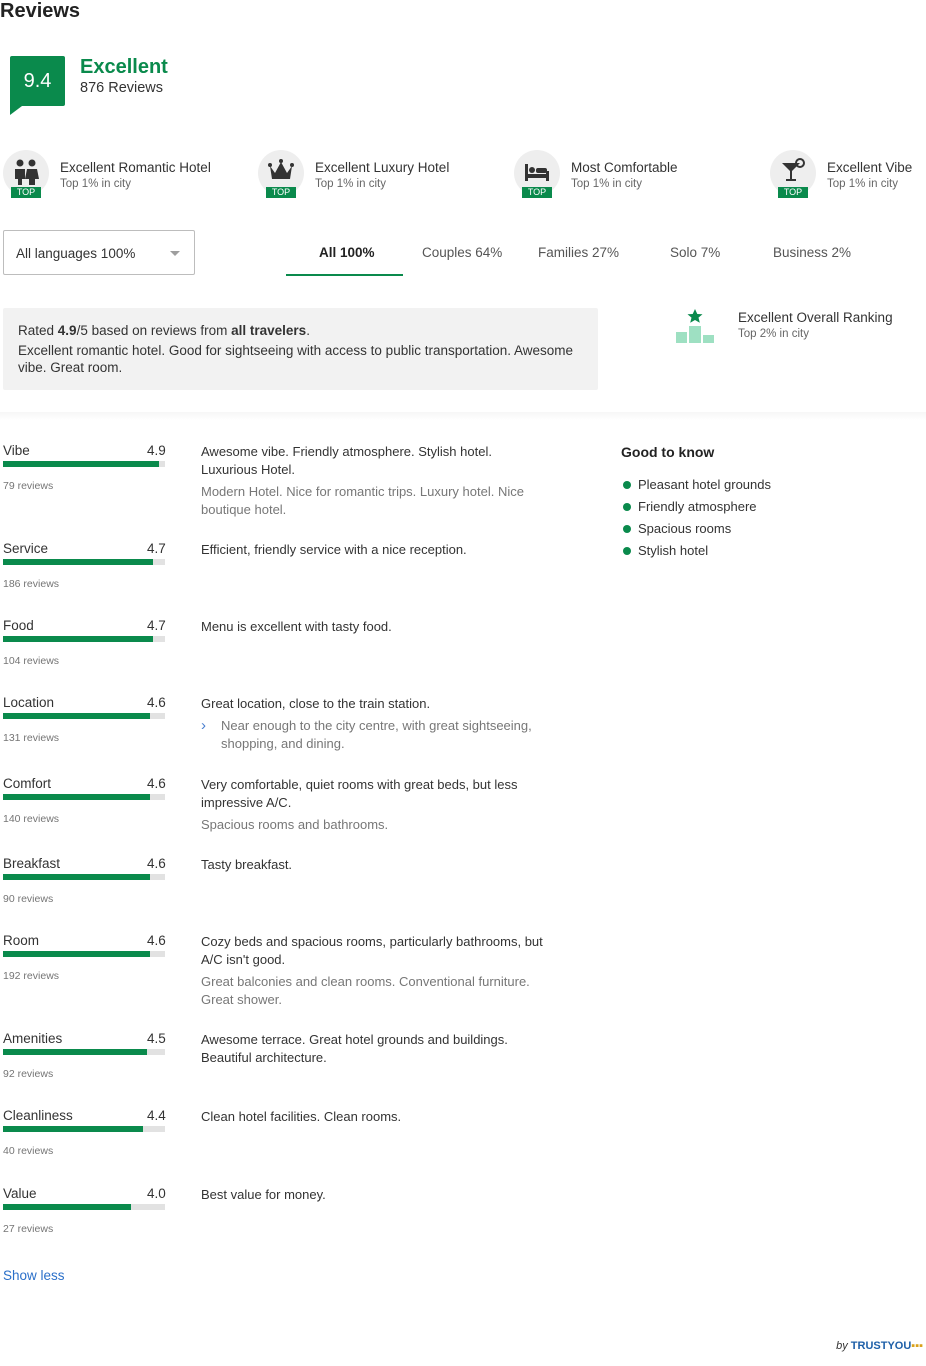 The image size is (926, 1366). Describe the element at coordinates (295, 824) in the screenshot. I see `category-detail: Spacious rooms and bathrooms.` at that location.